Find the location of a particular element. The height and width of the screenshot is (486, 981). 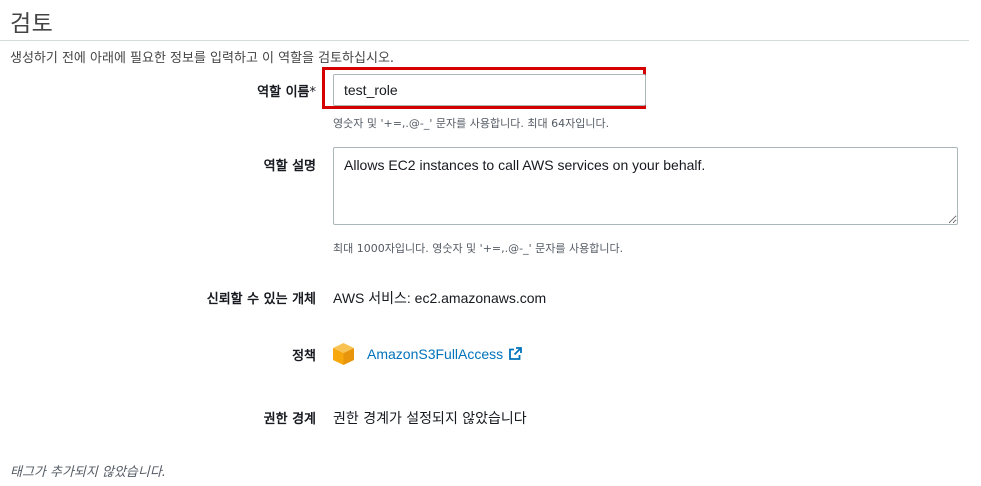

role-name-hint: 영숫자 및 '+=,.@-_' 문자를 사용합니다. 최대 64자입니다. is located at coordinates (471, 123).